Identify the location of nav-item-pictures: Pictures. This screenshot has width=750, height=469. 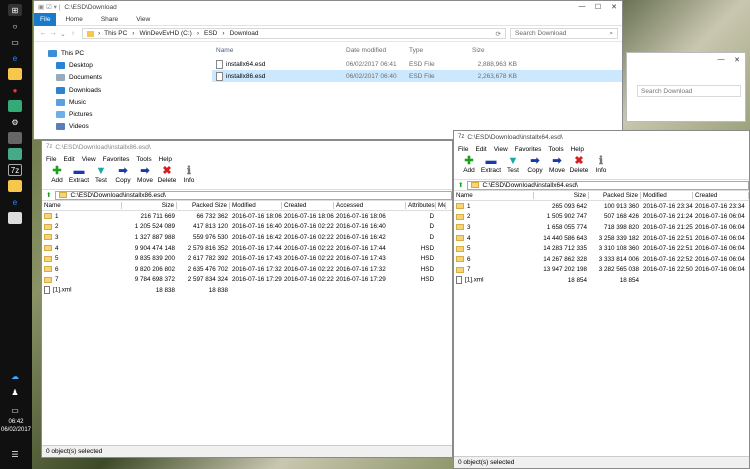
(102, 114).